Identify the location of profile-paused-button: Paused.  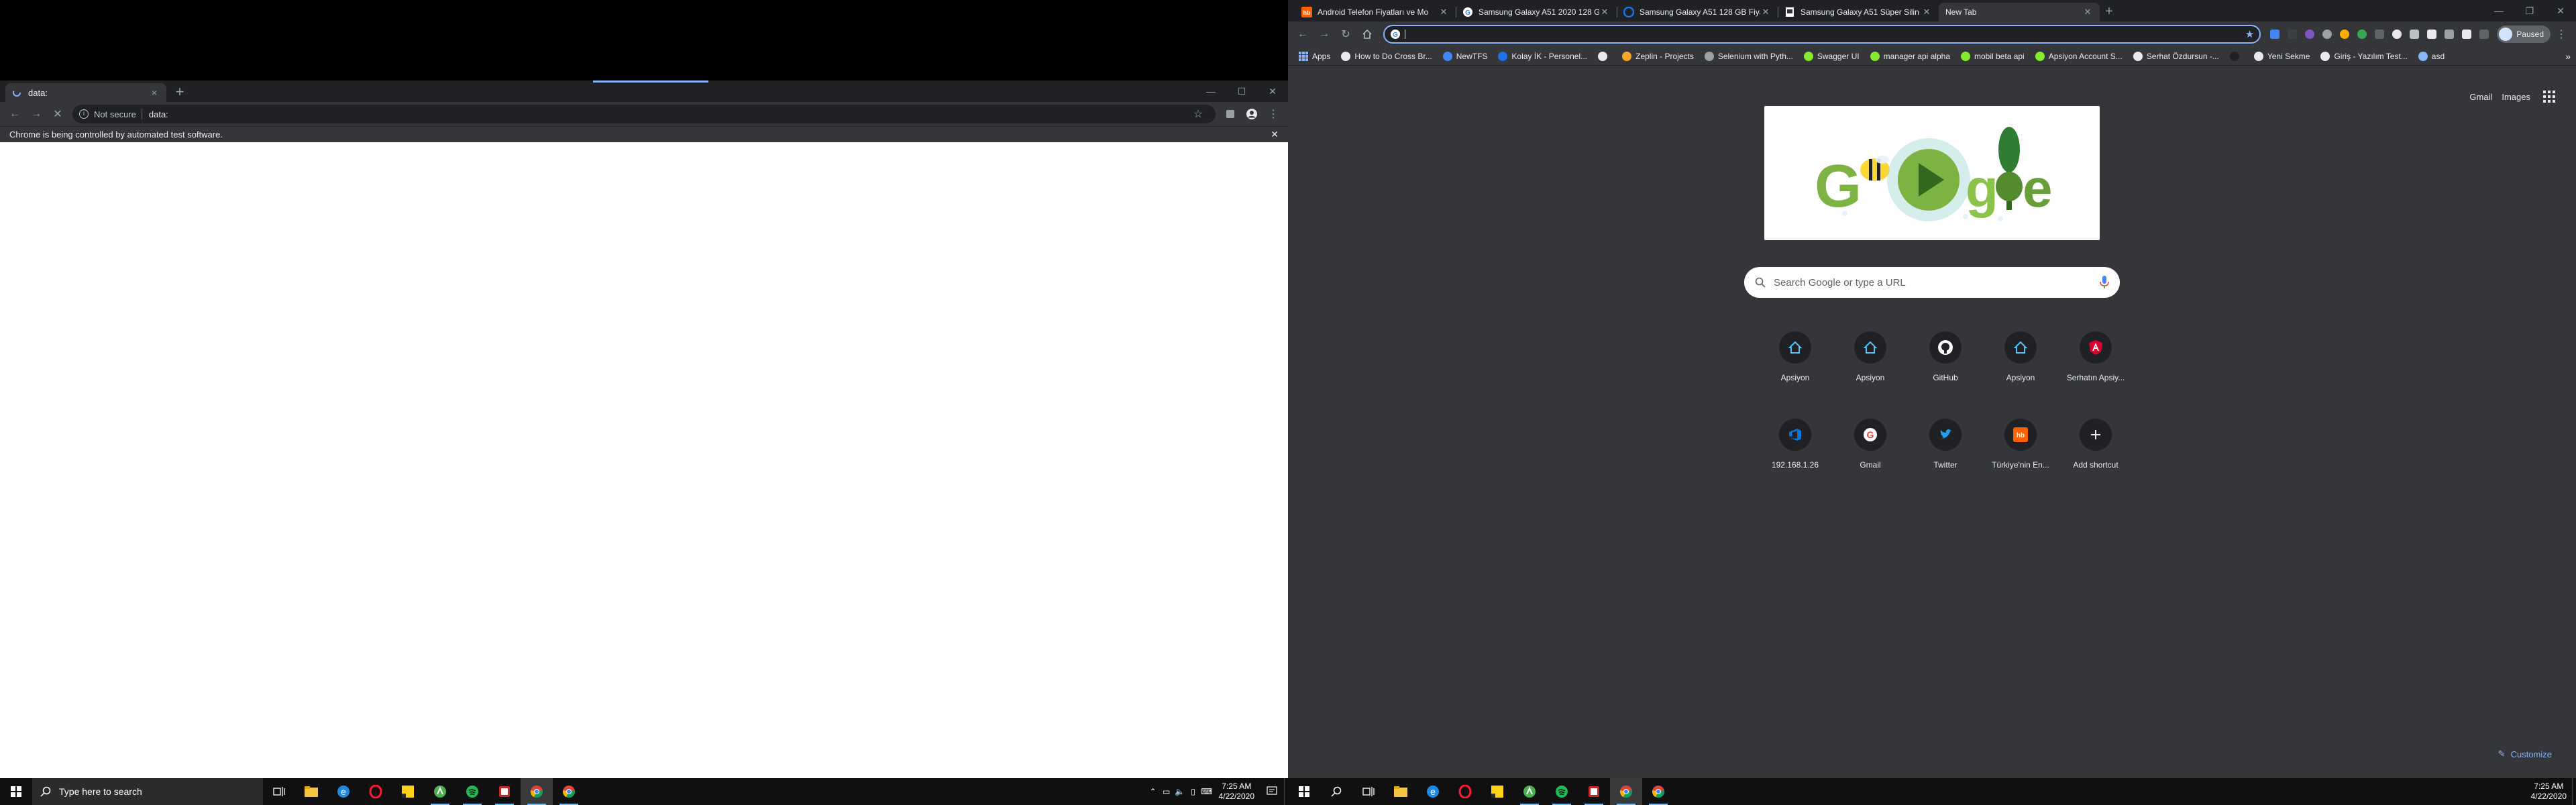
(2524, 34).